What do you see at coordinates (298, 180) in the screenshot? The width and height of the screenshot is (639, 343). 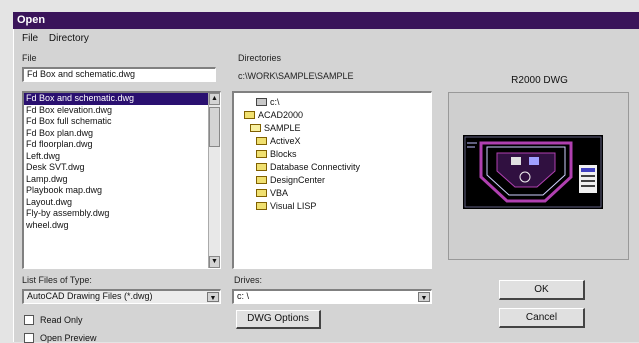 I see `directory-item-label: DesignCenter` at bounding box center [298, 180].